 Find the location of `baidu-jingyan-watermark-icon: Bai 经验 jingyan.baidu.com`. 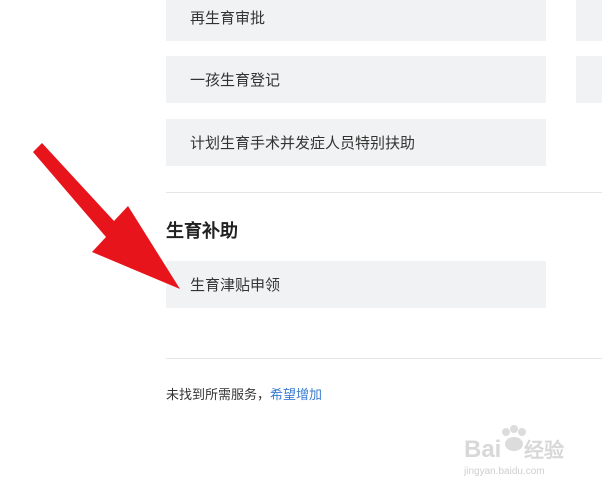

baidu-jingyan-watermark-icon: Bai 经验 jingyan.baidu.com is located at coordinates (513, 451).